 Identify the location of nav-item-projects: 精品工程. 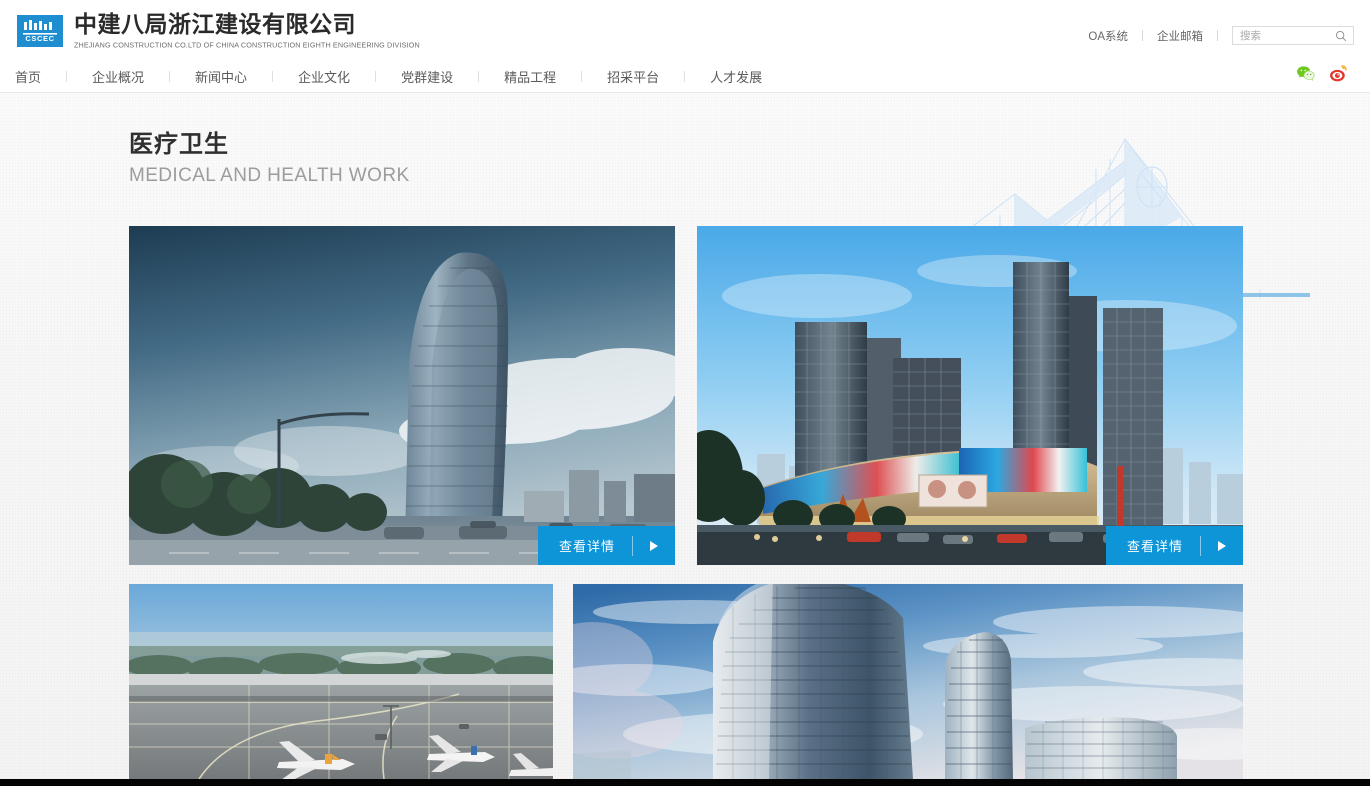
(530, 76).